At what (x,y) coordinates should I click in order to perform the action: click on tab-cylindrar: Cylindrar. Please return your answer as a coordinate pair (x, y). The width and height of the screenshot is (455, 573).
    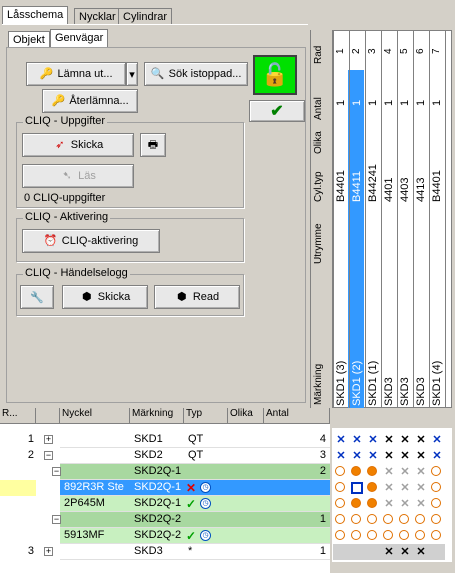
    Looking at the image, I should click on (145, 16).